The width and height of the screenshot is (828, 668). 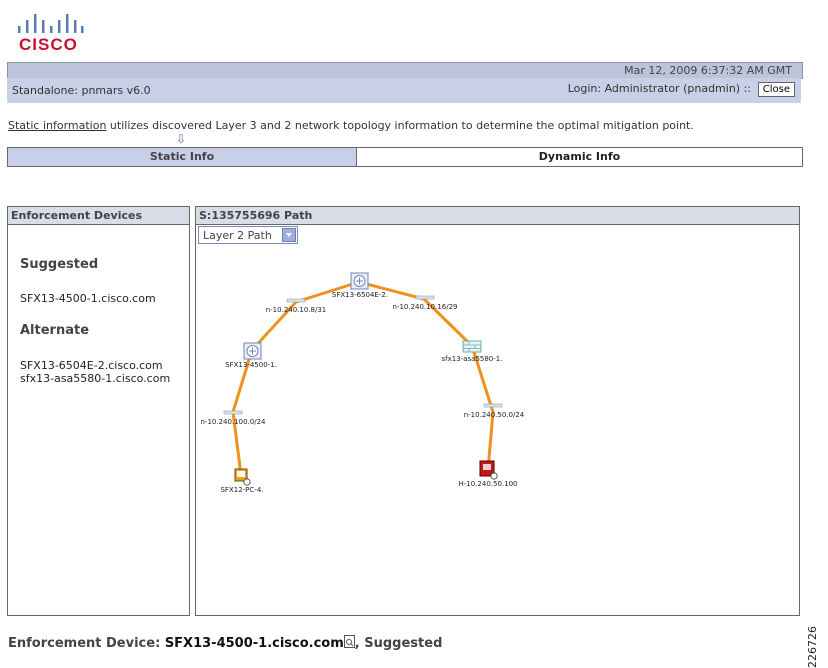 What do you see at coordinates (48, 44) in the screenshot?
I see `cisco-logo: CISCO` at bounding box center [48, 44].